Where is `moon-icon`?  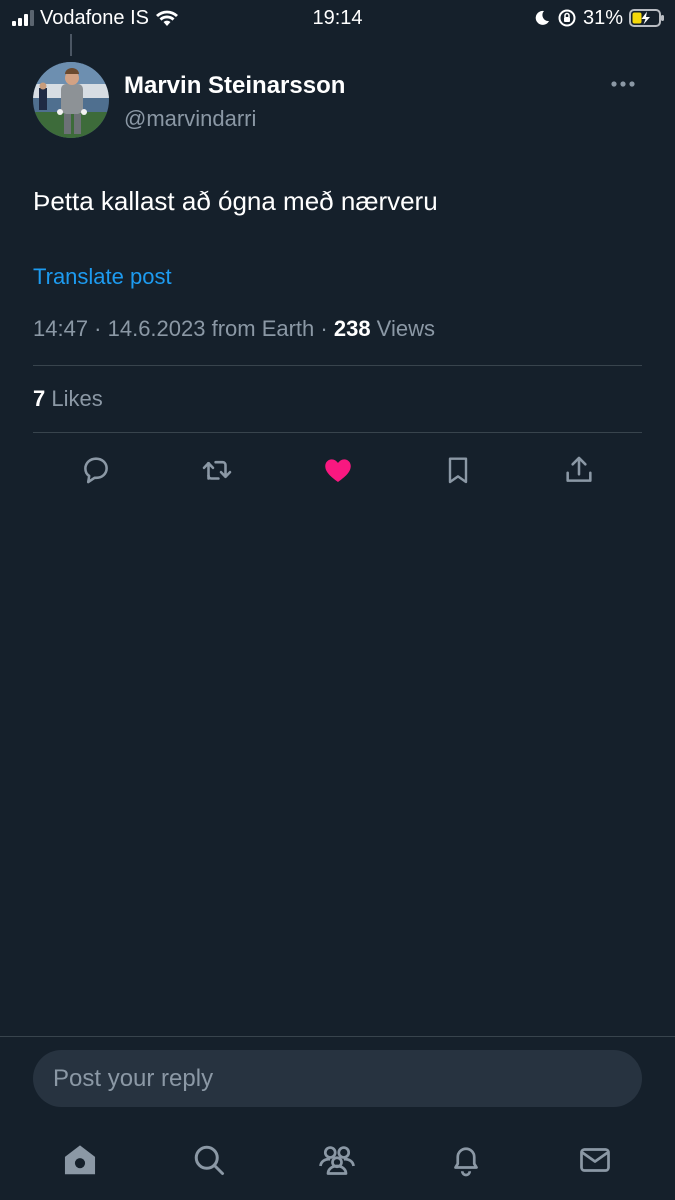
moon-icon is located at coordinates (542, 17).